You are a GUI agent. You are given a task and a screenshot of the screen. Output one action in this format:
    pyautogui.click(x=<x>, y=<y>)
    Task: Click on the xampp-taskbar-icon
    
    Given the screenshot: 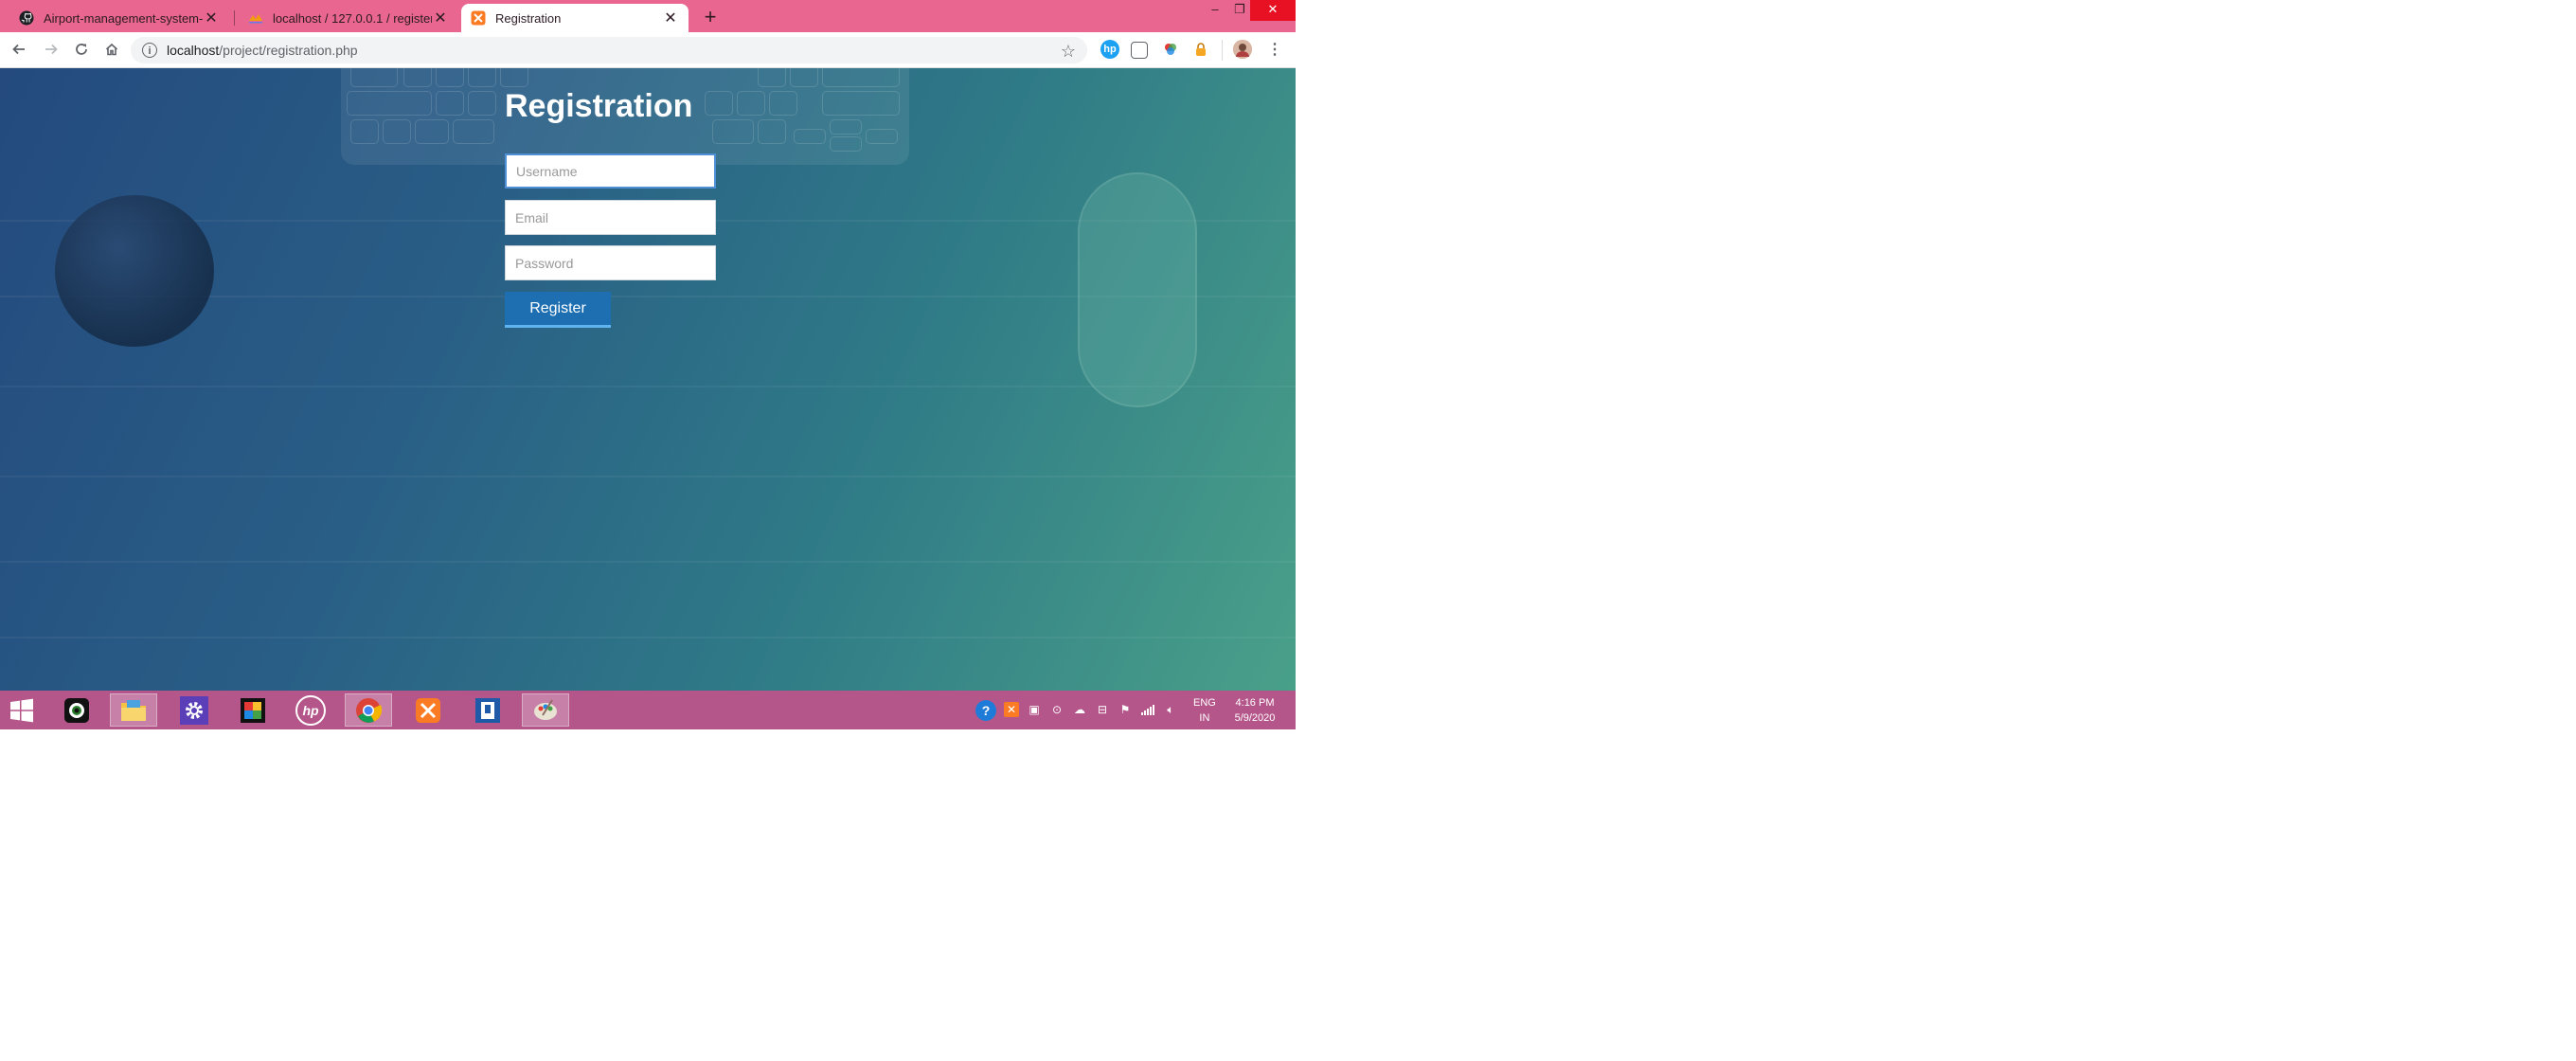 What is the action you would take?
    pyautogui.click(x=428, y=710)
    